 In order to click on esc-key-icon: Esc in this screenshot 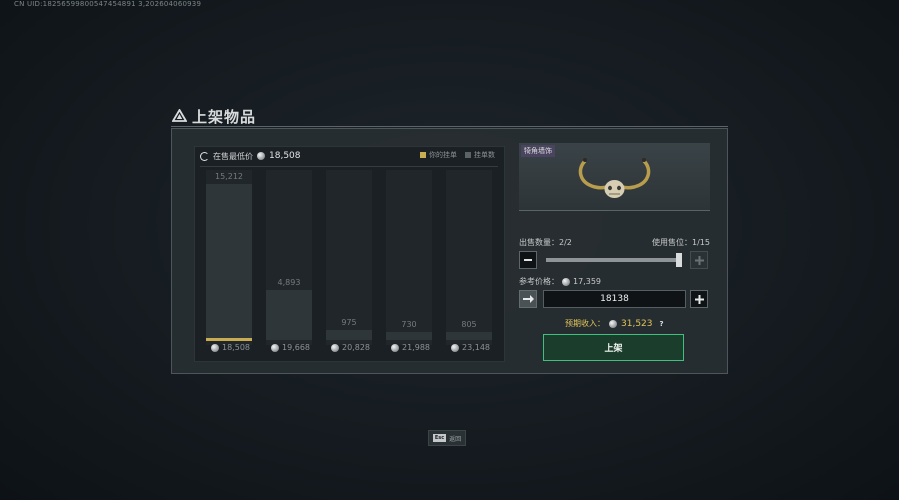, I will do `click(439, 438)`.